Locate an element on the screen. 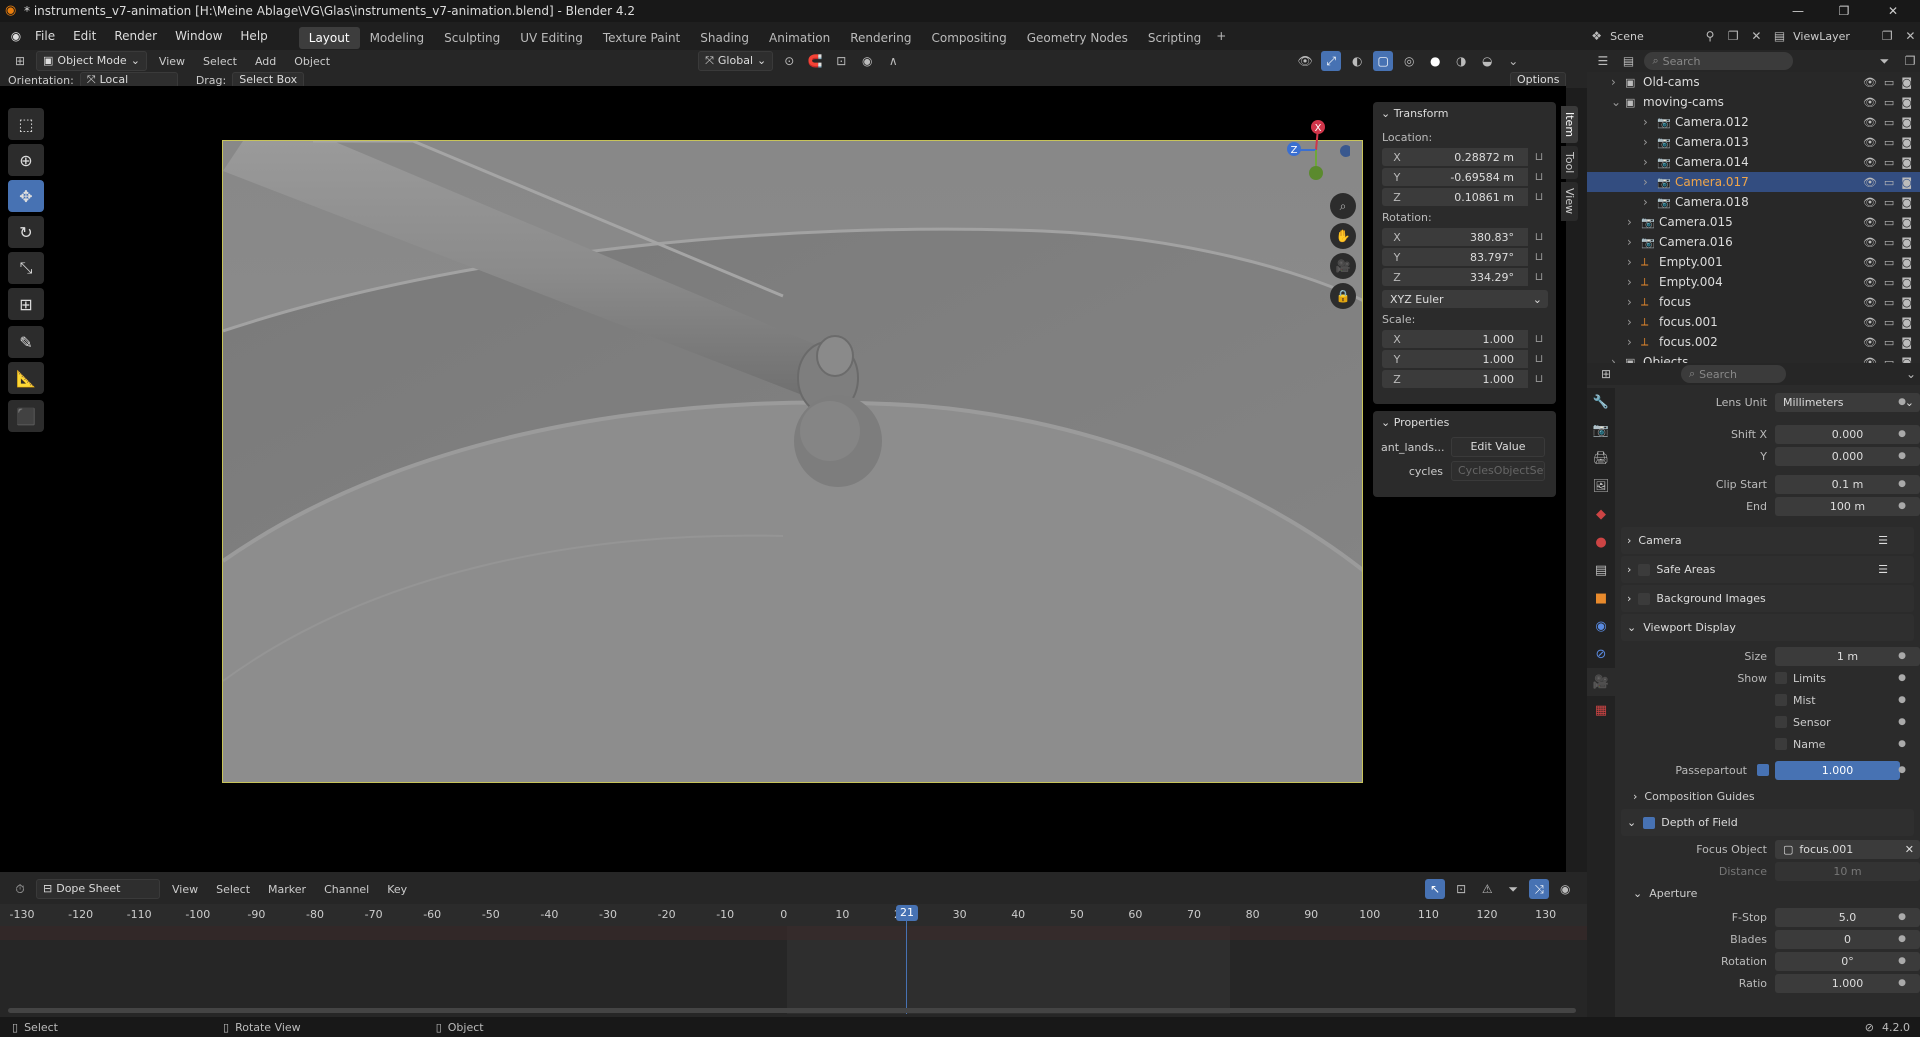 The image size is (1920, 1037). rotation-mode-dropdown: XYZ Euler ⌄ is located at coordinates (1465, 299).